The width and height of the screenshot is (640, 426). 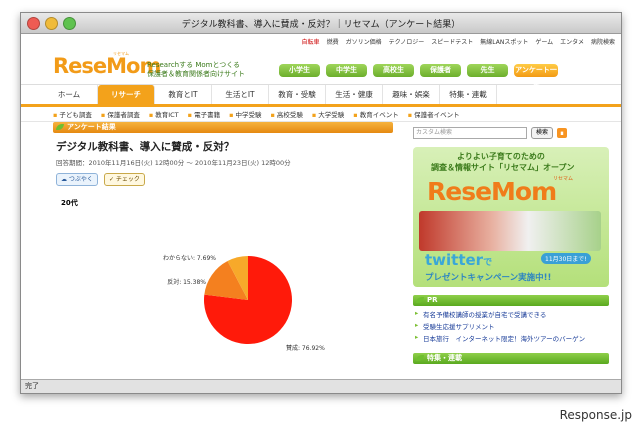 I want to click on tagline-line2: 保護者＆教育関係者向けサイト, so click(x=196, y=74).